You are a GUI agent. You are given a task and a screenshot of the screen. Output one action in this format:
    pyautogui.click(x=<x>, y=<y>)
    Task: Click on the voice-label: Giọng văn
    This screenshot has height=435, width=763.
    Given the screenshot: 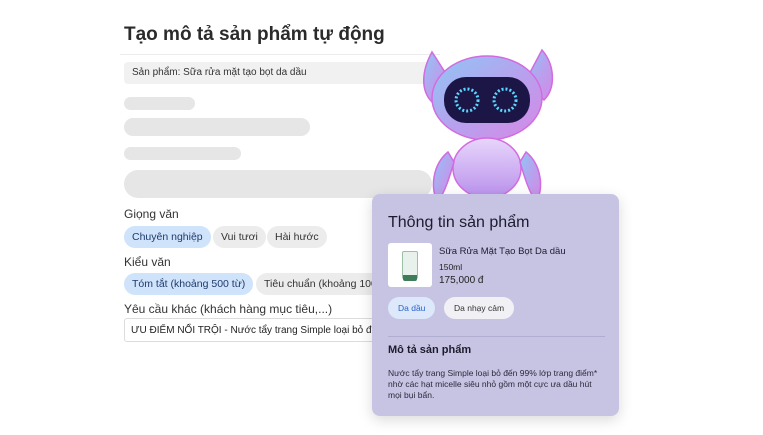 What is the action you would take?
    pyautogui.click(x=151, y=214)
    